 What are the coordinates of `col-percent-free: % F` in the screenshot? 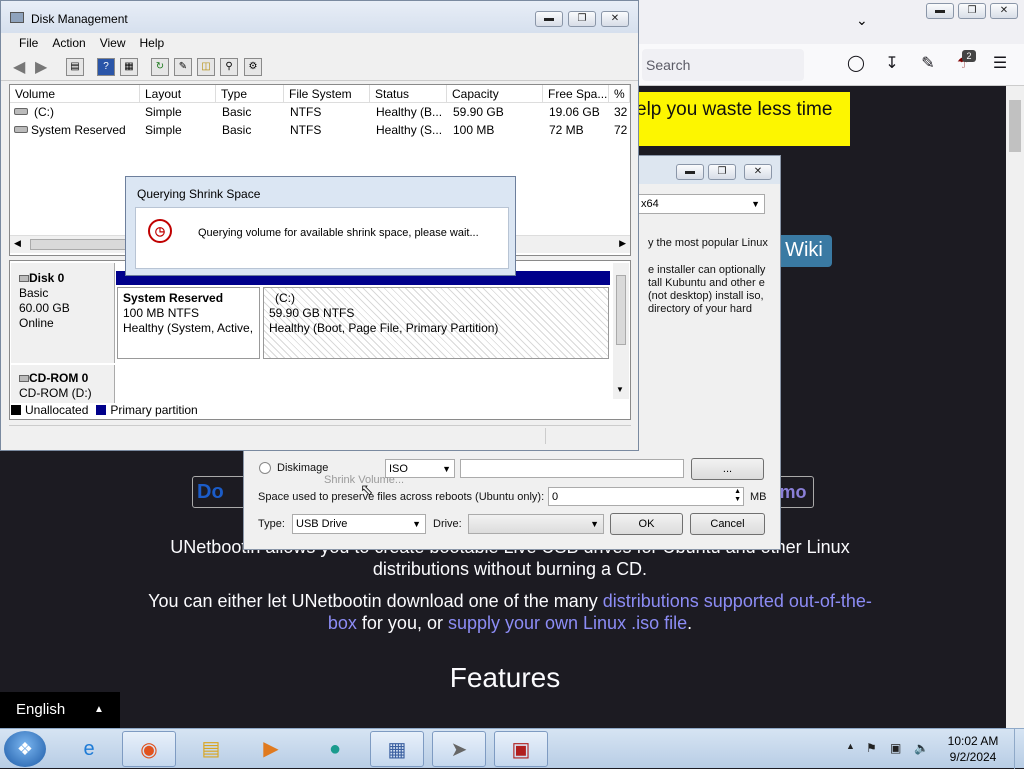 It's located at (619, 94).